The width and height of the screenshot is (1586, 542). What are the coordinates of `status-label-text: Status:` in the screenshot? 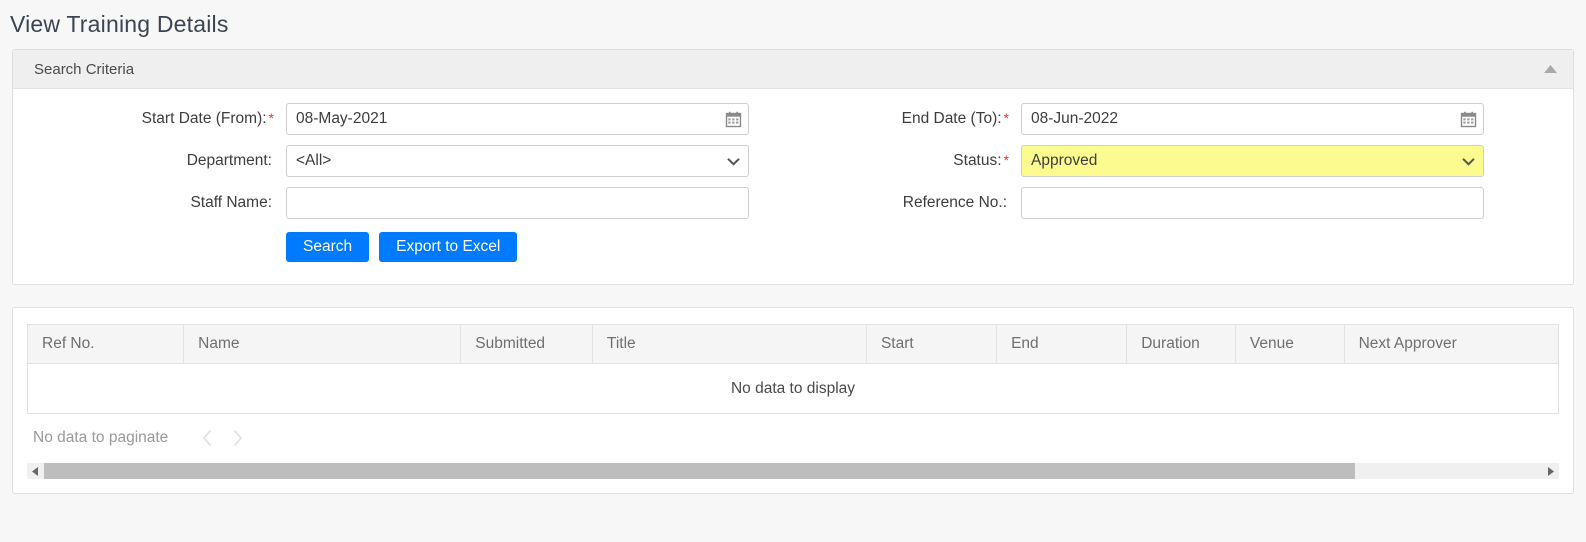 It's located at (977, 160).